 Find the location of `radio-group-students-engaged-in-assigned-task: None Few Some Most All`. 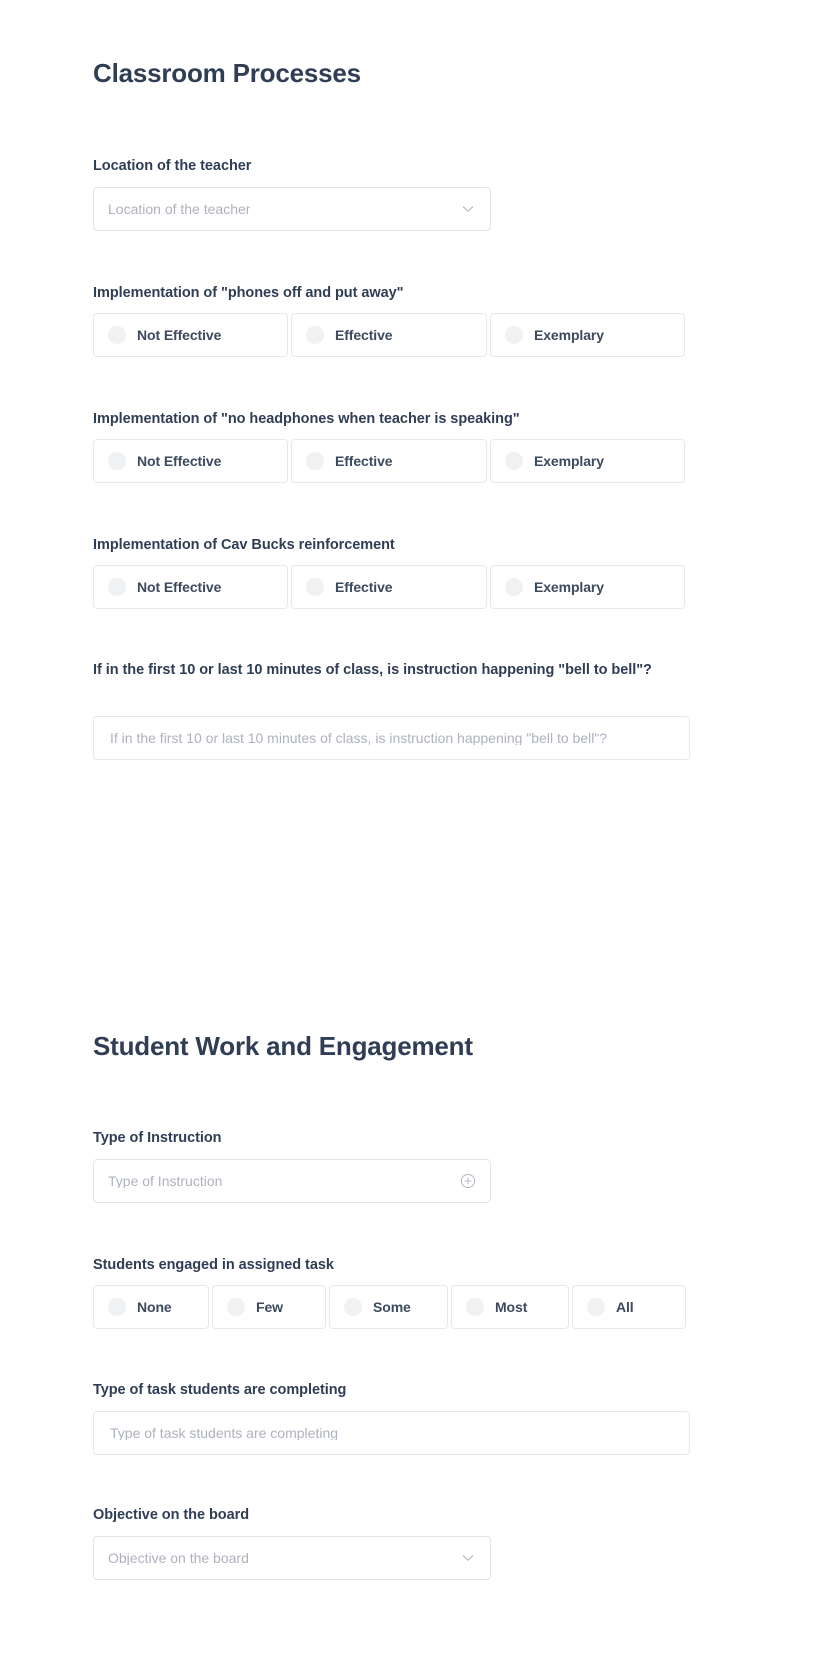

radio-group-students-engaged-in-assigned-task: None Few Some Most All is located at coordinates (389, 1307).